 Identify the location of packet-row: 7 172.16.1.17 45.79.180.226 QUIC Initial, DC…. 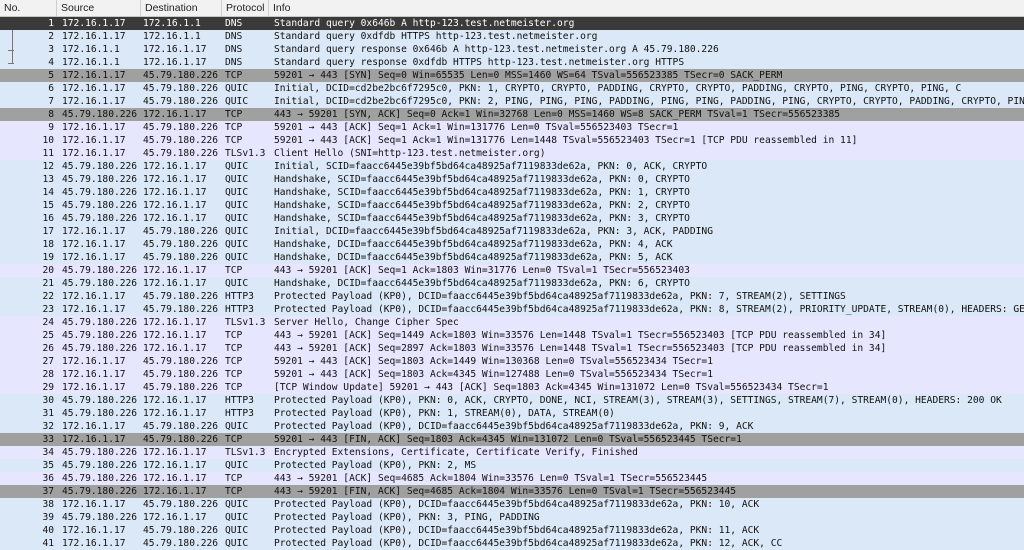
(512, 101).